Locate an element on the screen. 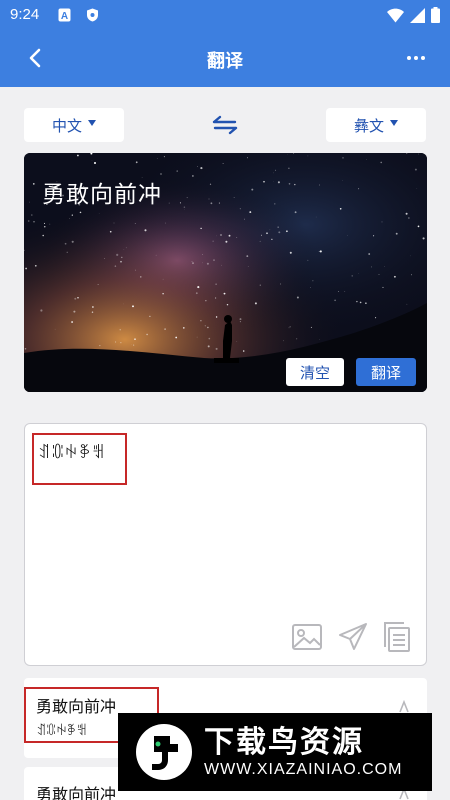 The image size is (450, 800). a-badge-icon: A is located at coordinates (64, 15).